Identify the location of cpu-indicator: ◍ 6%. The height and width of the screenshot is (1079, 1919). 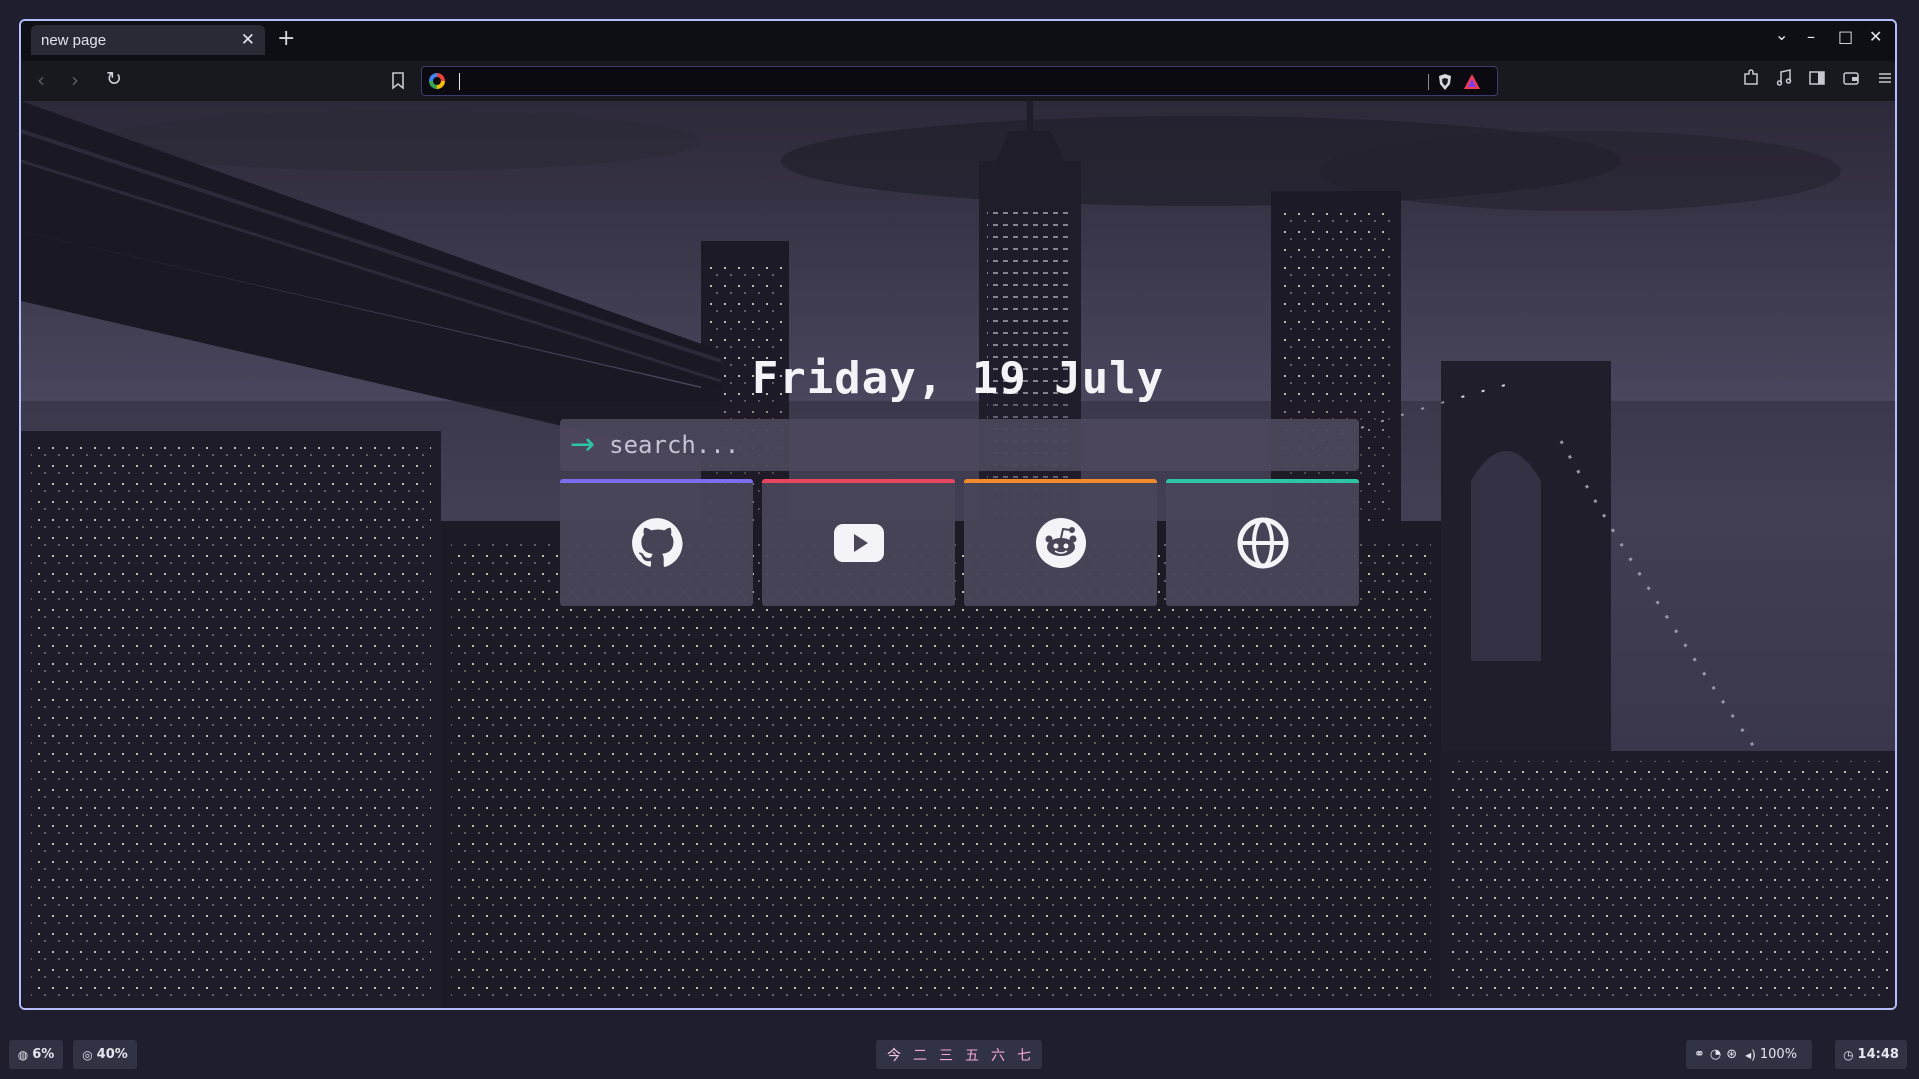
(36, 1054).